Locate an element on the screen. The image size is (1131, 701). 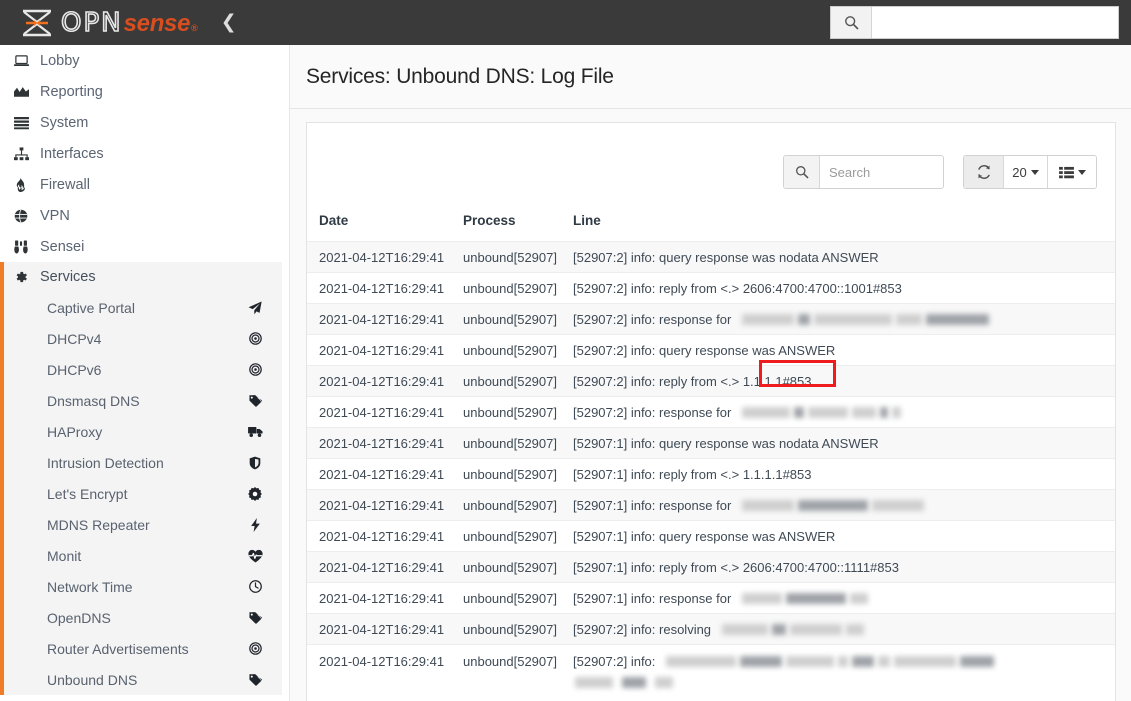
column-header-date: Date is located at coordinates (385, 227).